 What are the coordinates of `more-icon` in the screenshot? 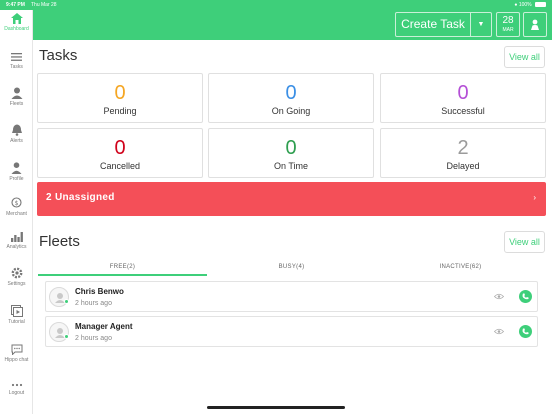 It's located at (16, 385).